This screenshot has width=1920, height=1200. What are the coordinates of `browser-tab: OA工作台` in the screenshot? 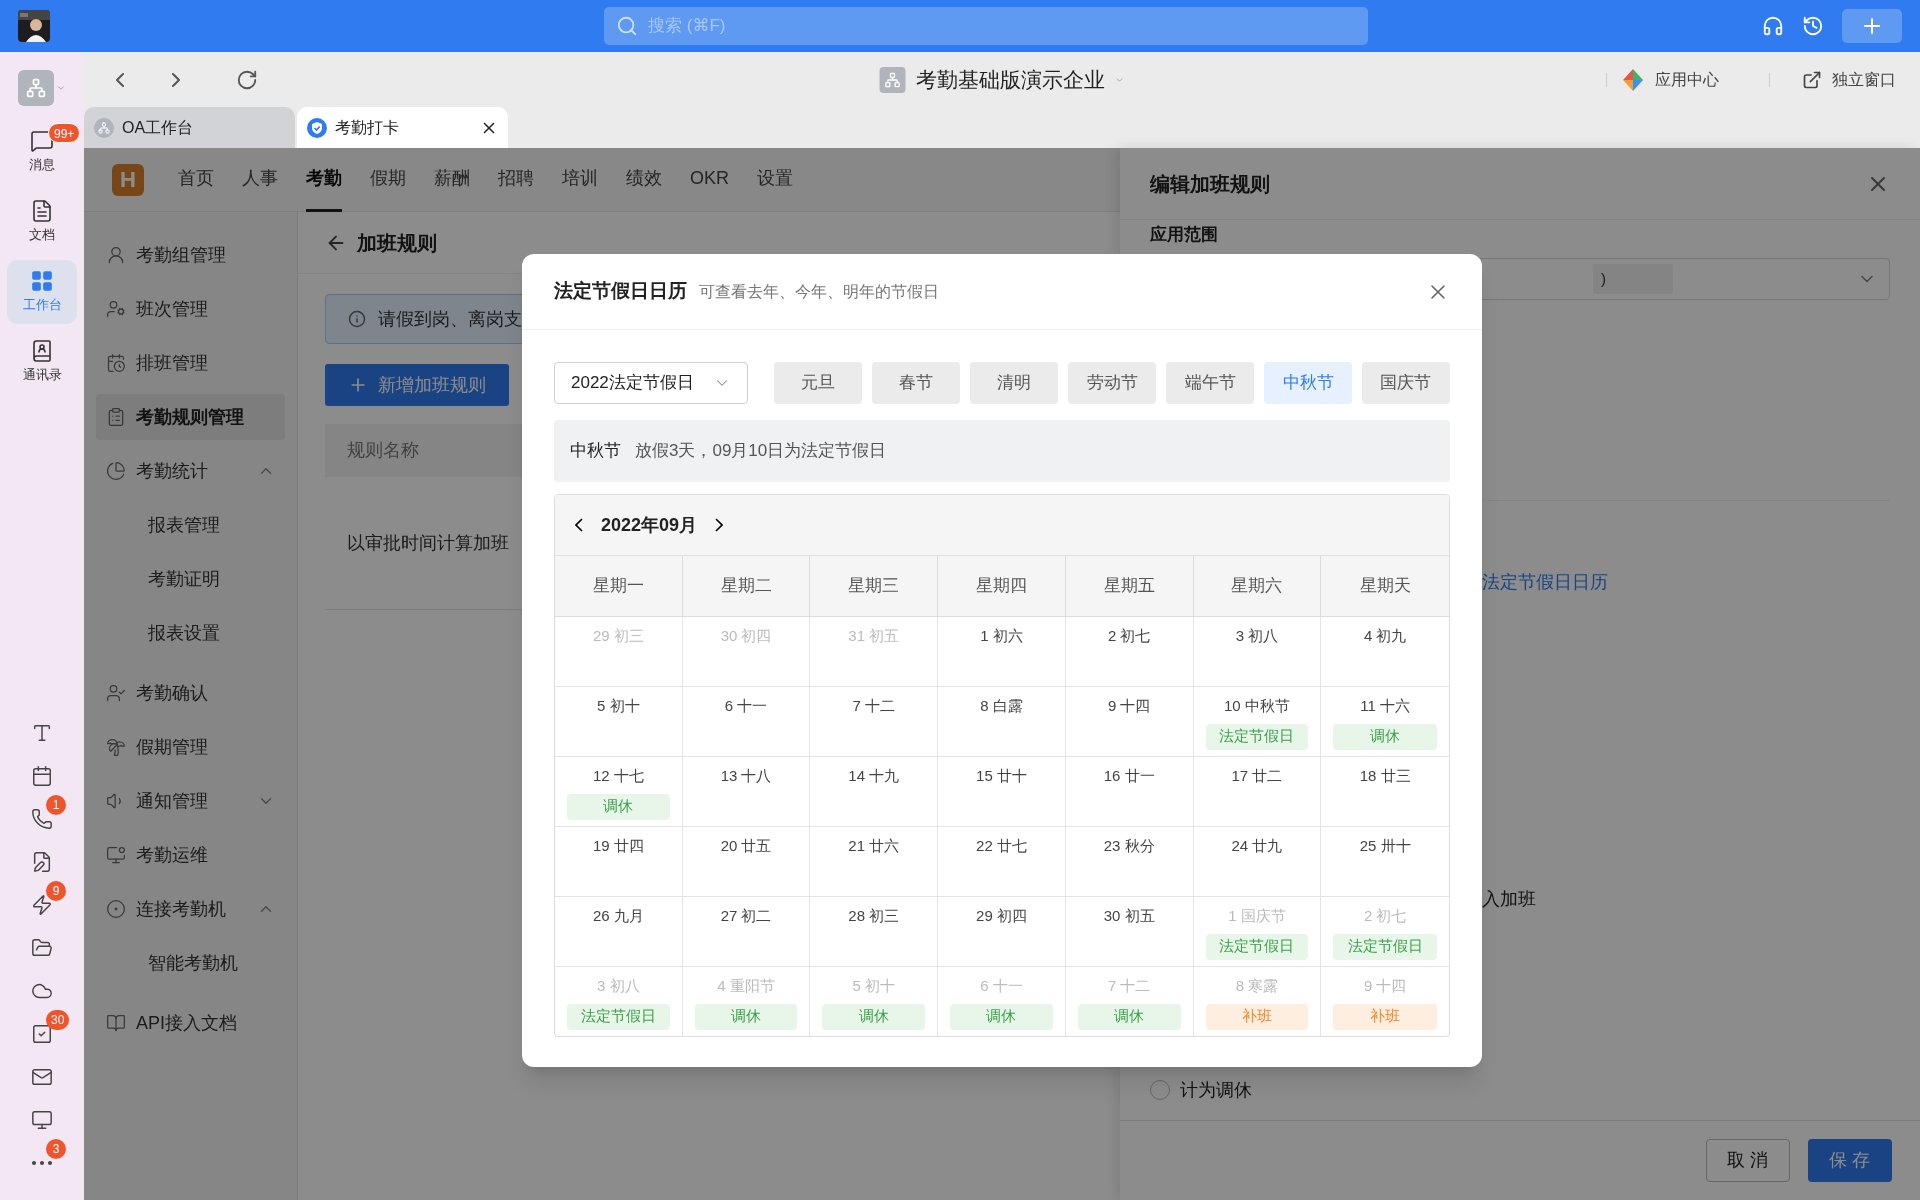 It's located at (189, 127).